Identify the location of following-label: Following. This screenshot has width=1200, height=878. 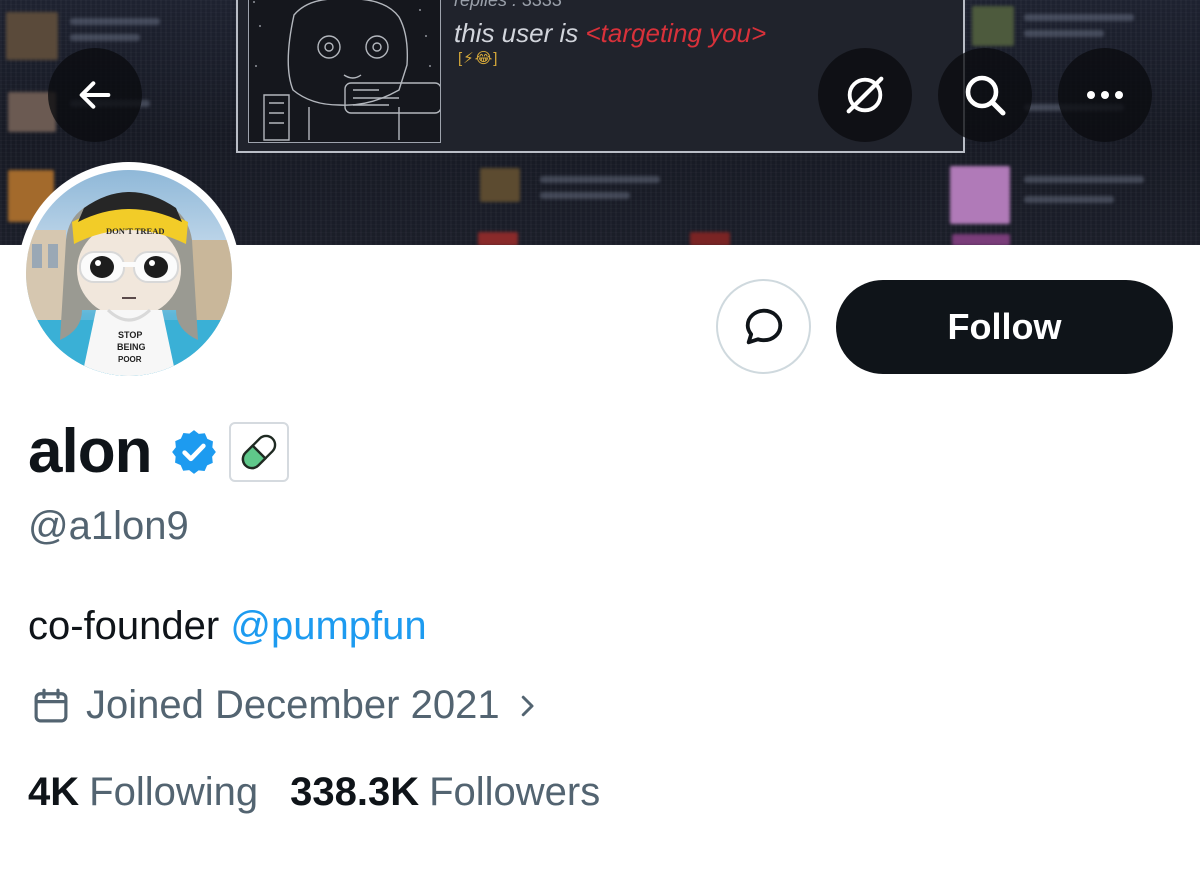
(174, 792).